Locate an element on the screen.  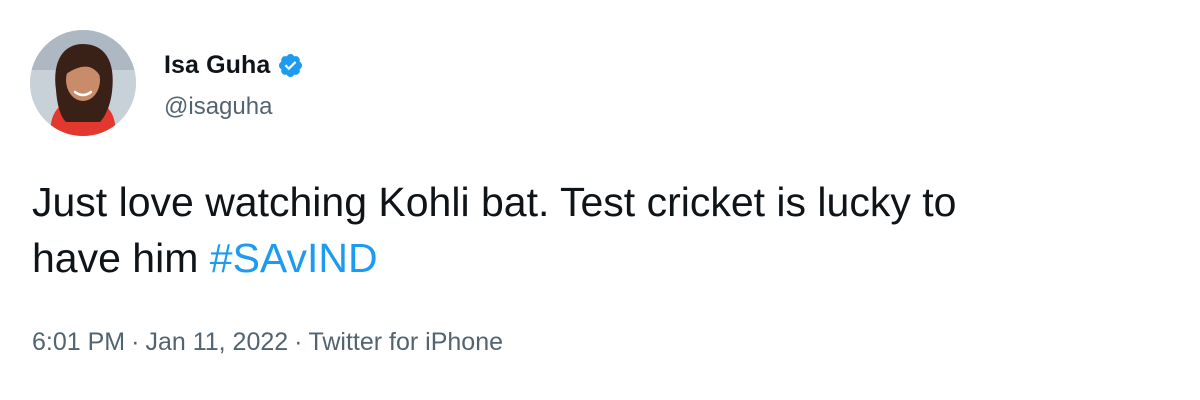
tweet-date: Jan 11, 2022 is located at coordinates (216, 342).